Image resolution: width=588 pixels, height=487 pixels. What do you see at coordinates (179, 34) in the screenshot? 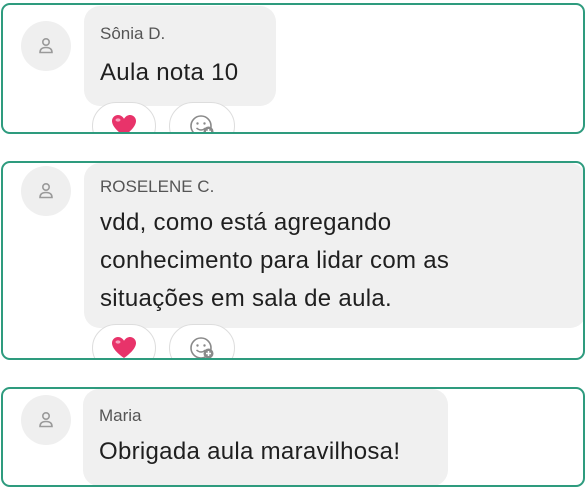
I see `comment-author: Sônia D.` at bounding box center [179, 34].